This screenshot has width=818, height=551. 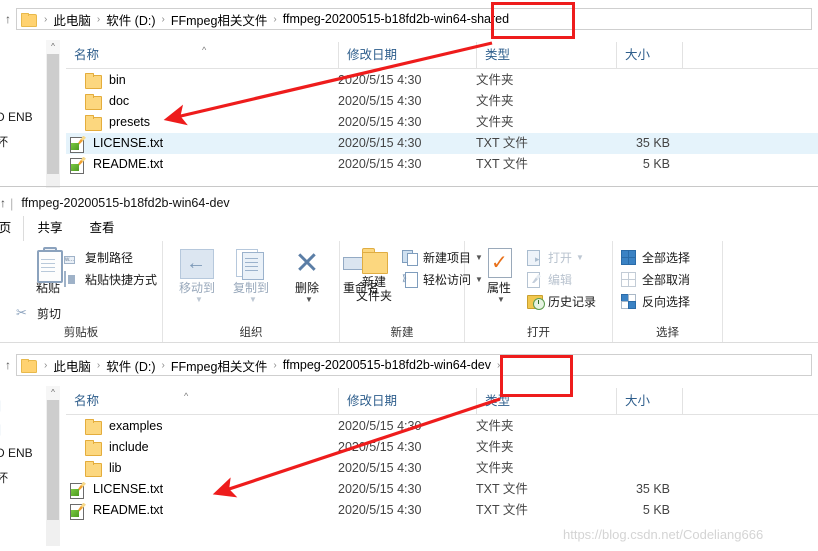 I want to click on copy-path-button: w... 复制路径, so click(x=98, y=257).